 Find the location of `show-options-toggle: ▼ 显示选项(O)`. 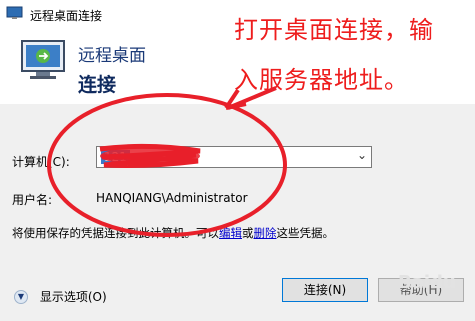

show-options-toggle: ▼ 显示选项(O) is located at coordinates (60, 296).